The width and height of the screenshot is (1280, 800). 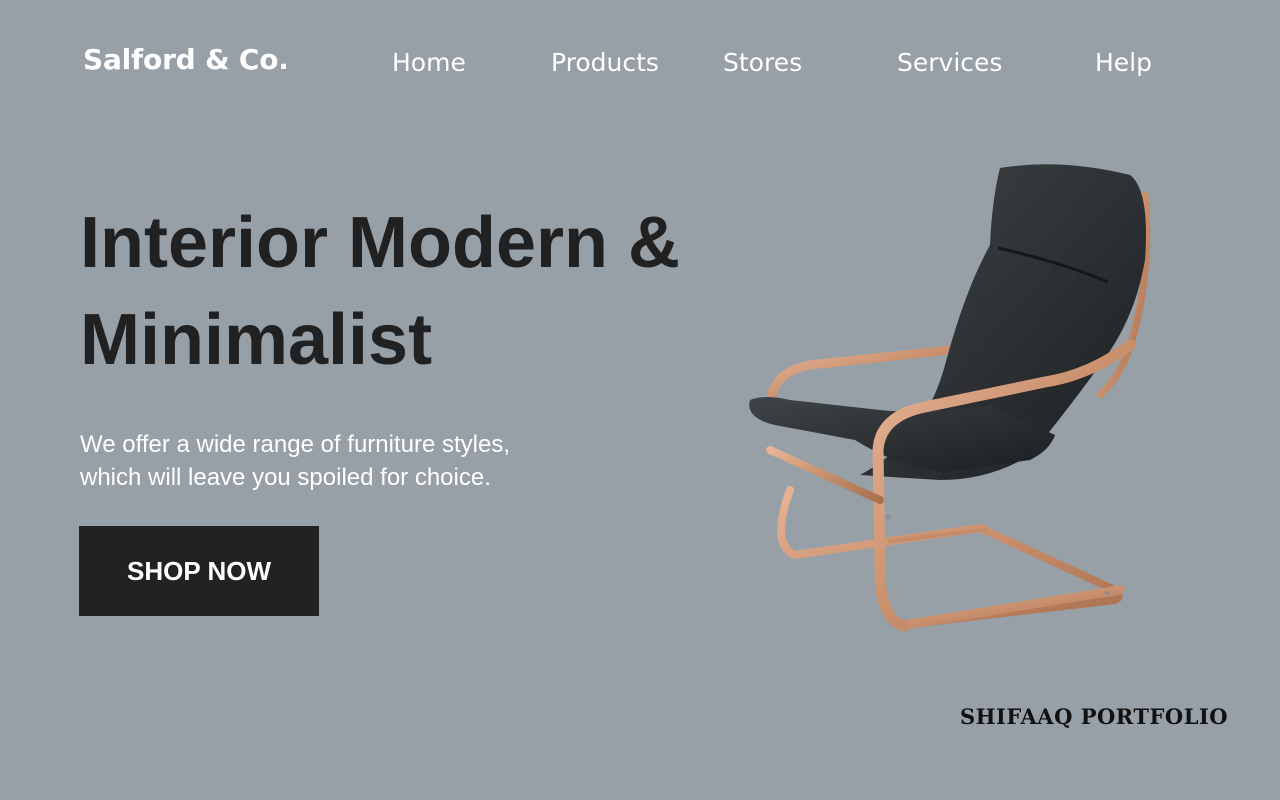 I want to click on nav-link-help: Help, so click(x=1123, y=62).